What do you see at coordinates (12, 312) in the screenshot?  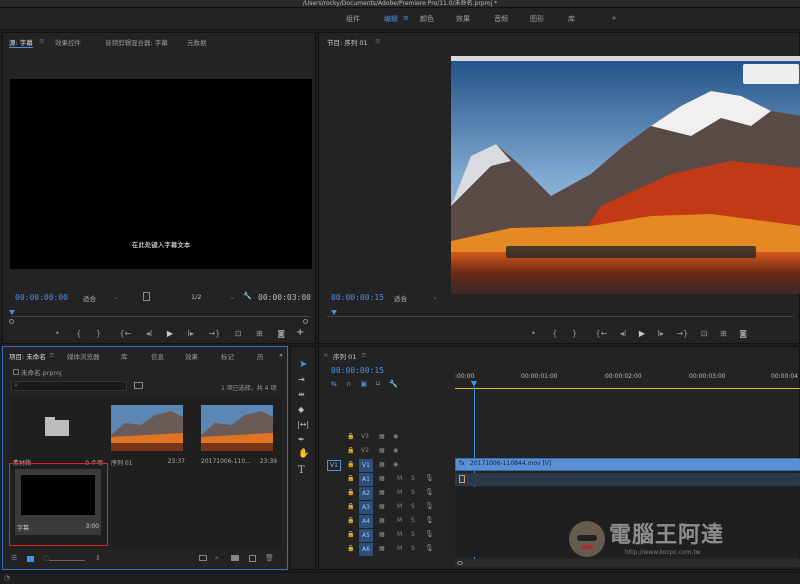 I see `source-playhead` at bounding box center [12, 312].